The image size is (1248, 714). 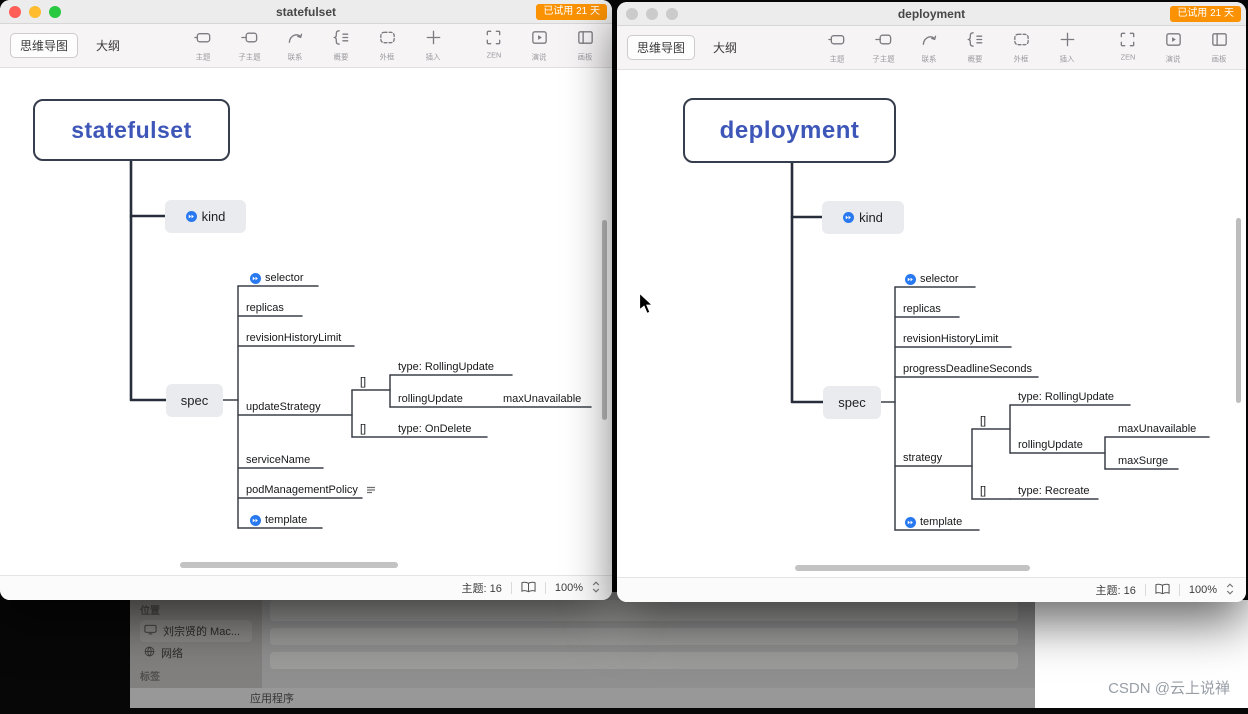 I want to click on topic-type-ondelete: type: OnDelete, so click(x=434, y=429).